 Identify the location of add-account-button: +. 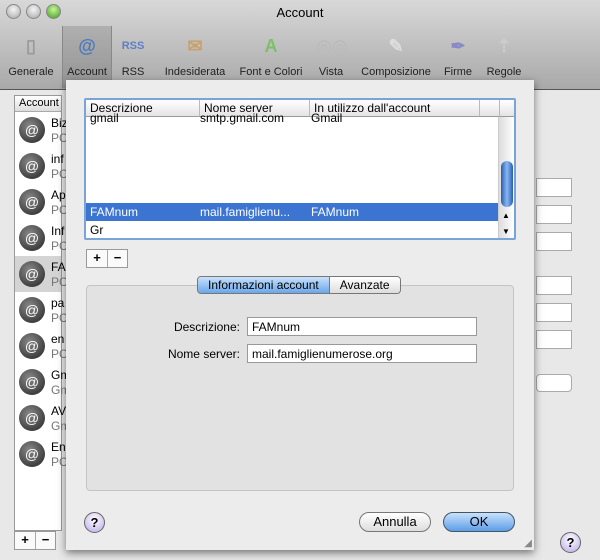
(25, 540).